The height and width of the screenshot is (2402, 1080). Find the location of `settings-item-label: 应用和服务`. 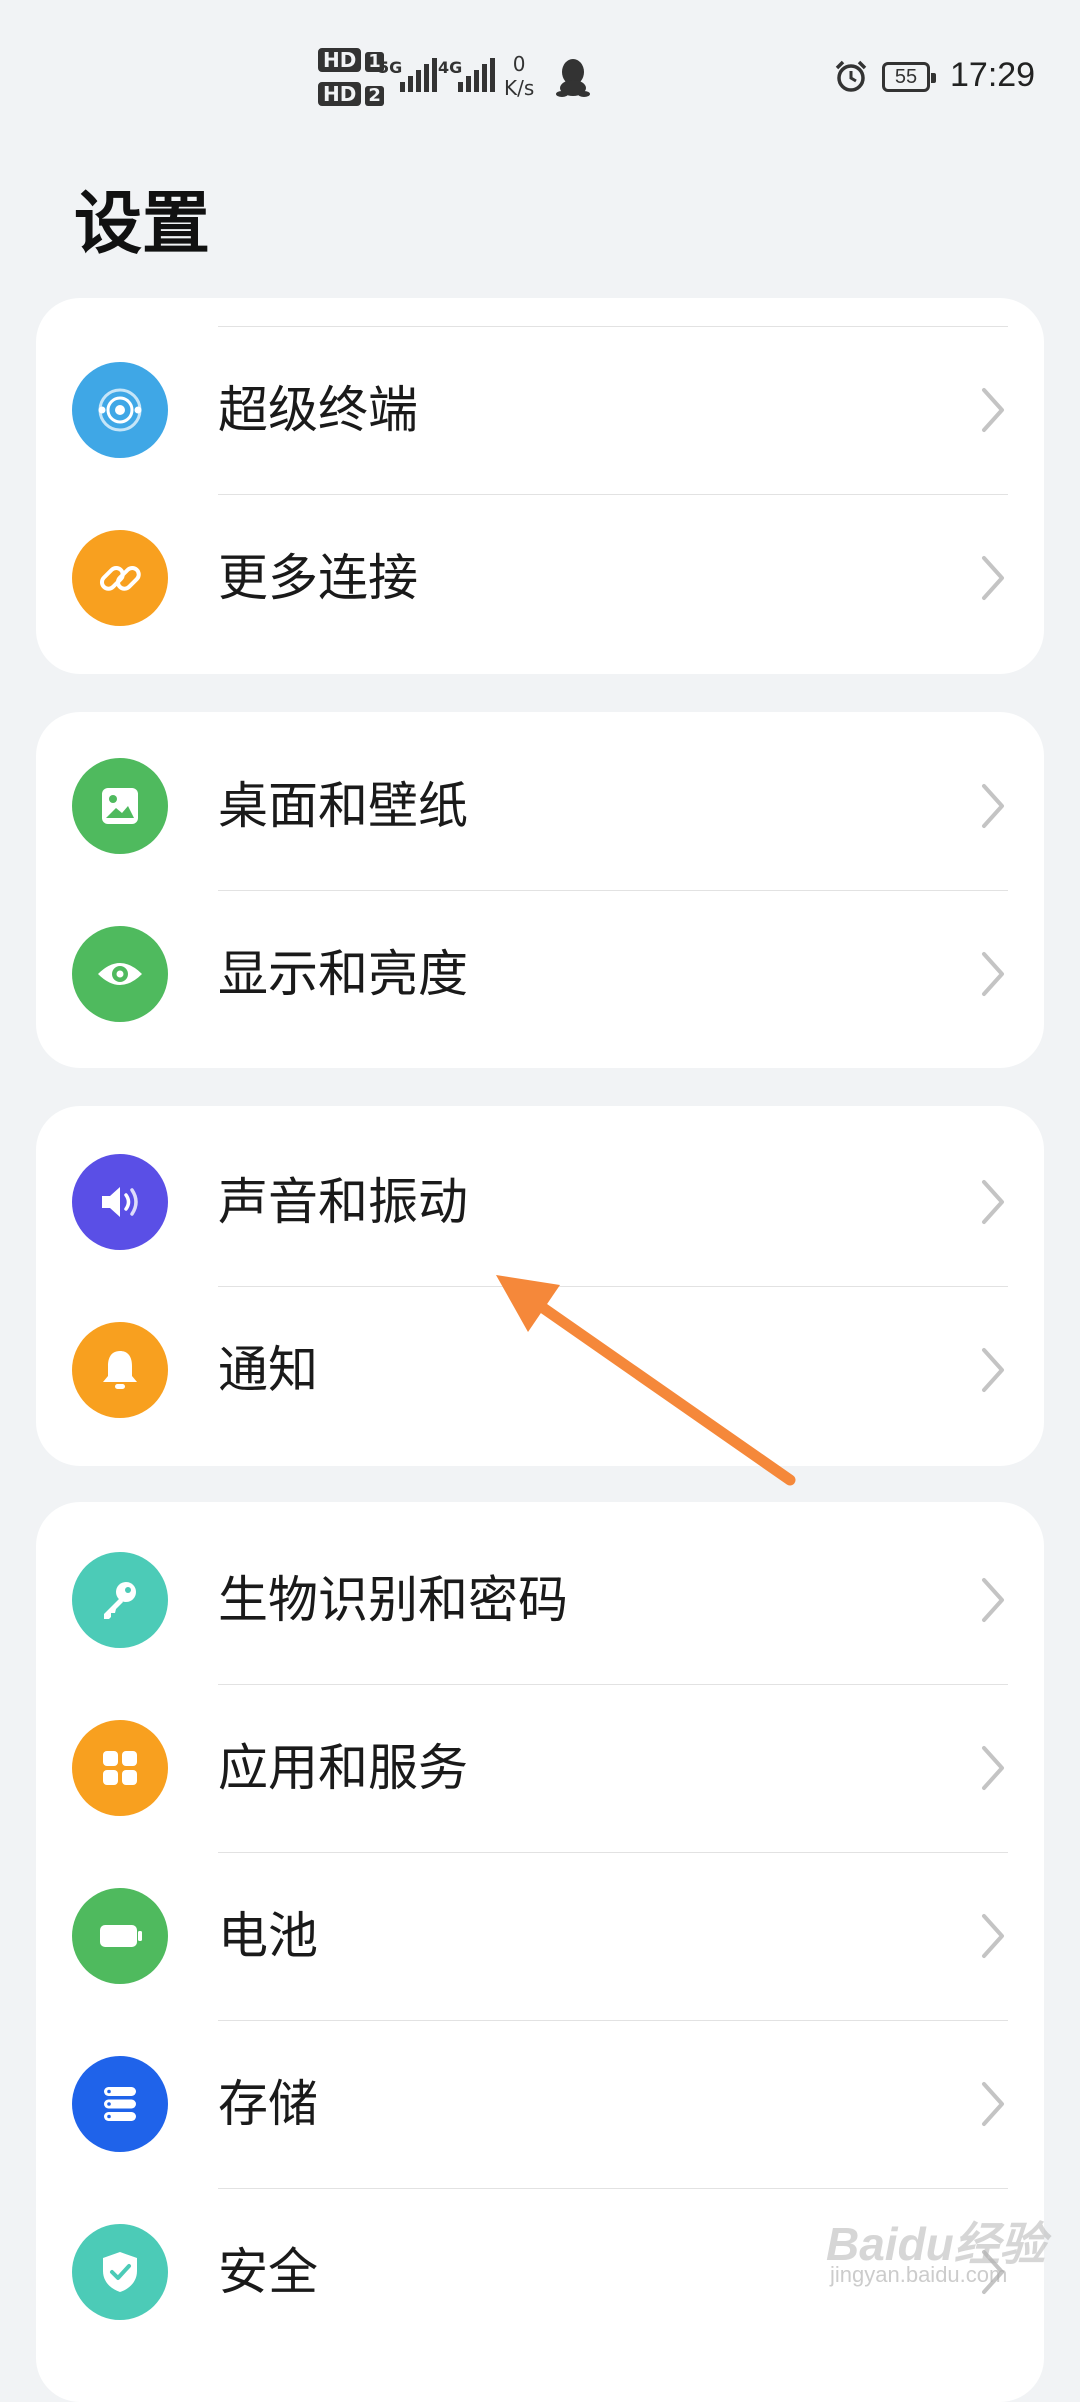

settings-item-label: 应用和服务 is located at coordinates (343, 1768).